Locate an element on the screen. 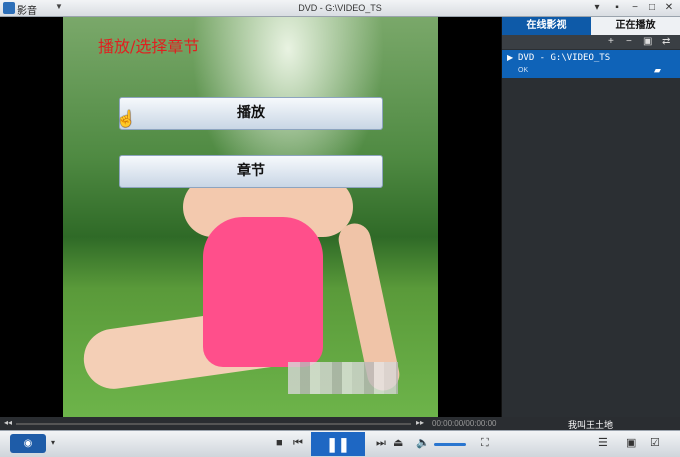 The height and width of the screenshot is (457, 680). close-button: ✕ is located at coordinates (669, 7).